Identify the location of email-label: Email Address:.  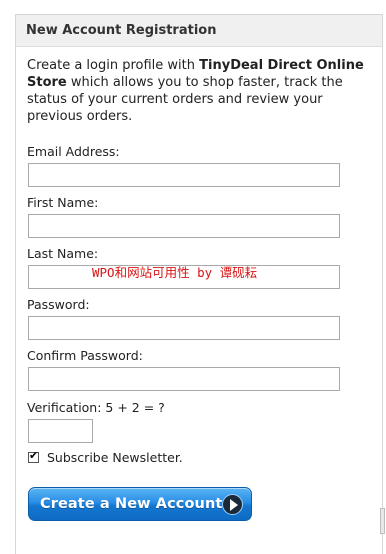
(73, 151).